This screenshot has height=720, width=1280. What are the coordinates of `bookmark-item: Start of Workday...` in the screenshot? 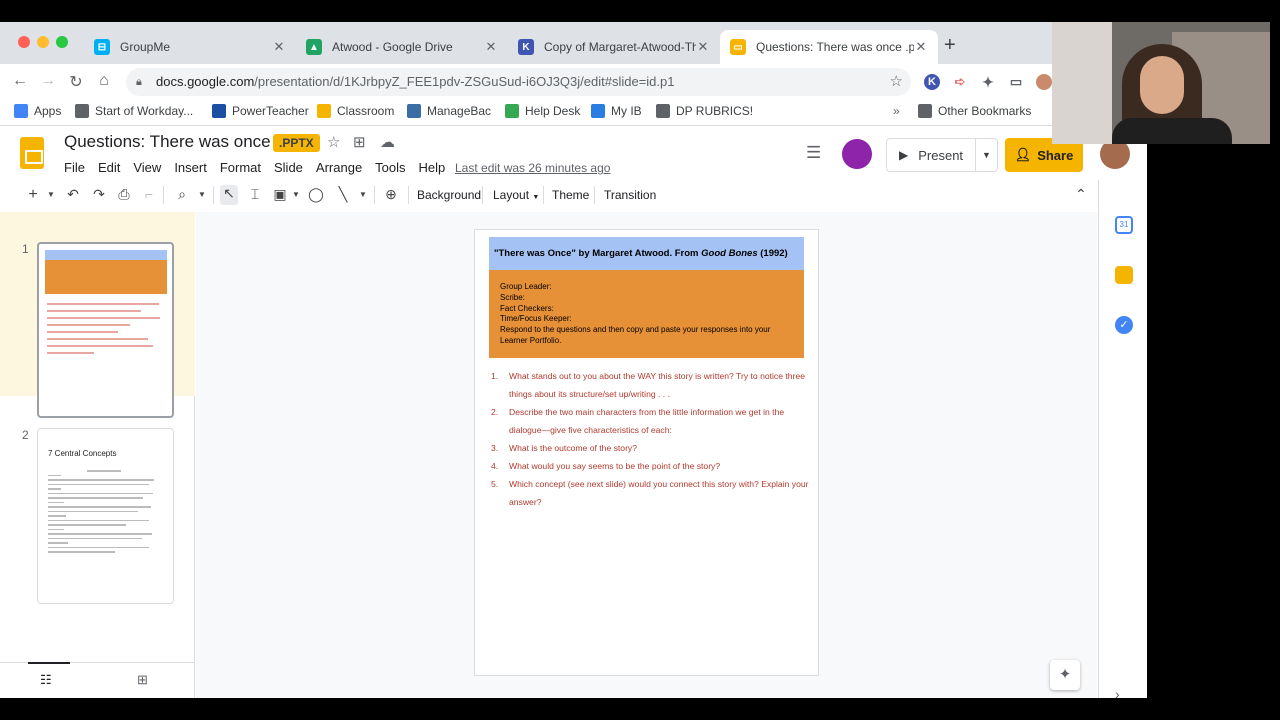 It's located at (134, 111).